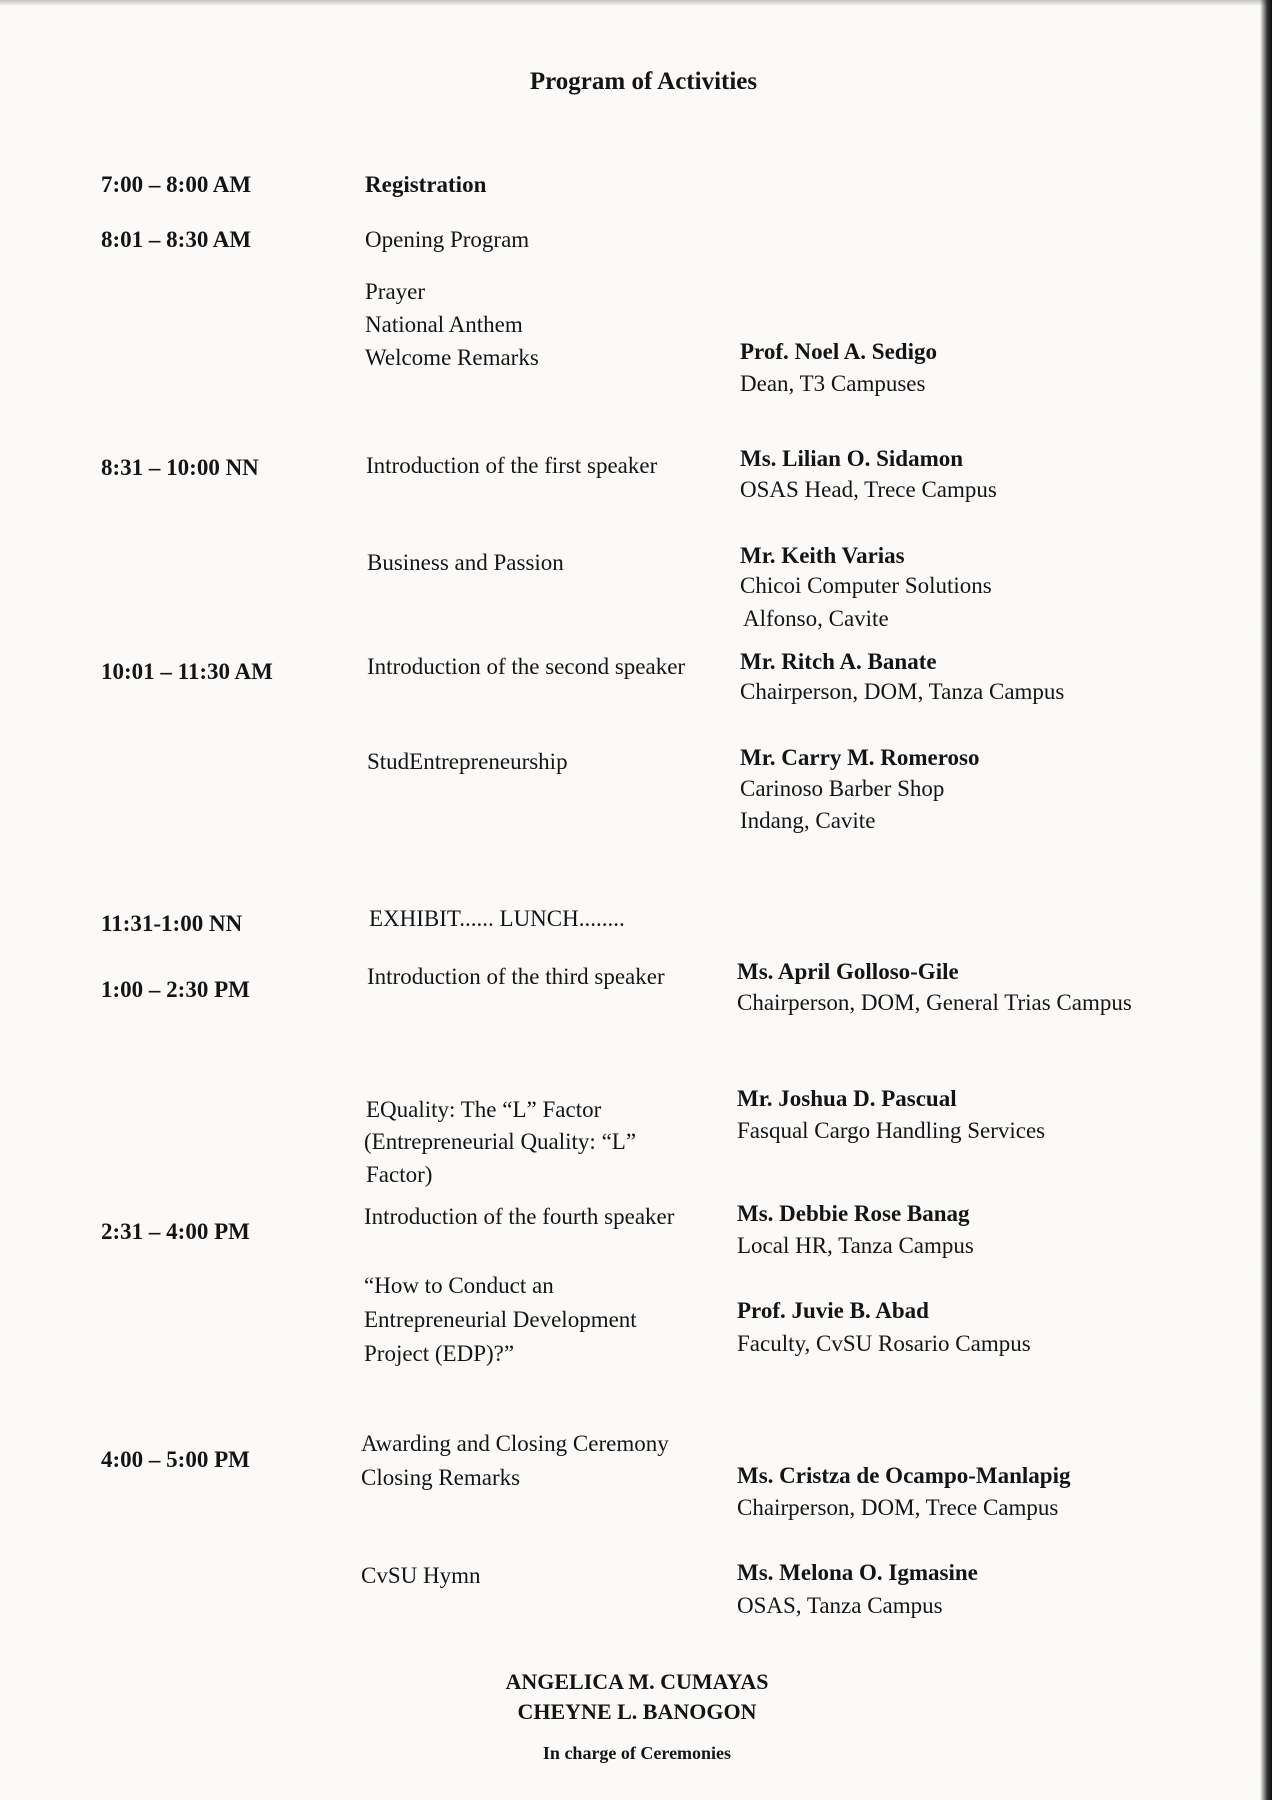  Describe the element at coordinates (838, 351) in the screenshot. I see `speaker-name: Prof. Noel A. Sedigo` at that location.